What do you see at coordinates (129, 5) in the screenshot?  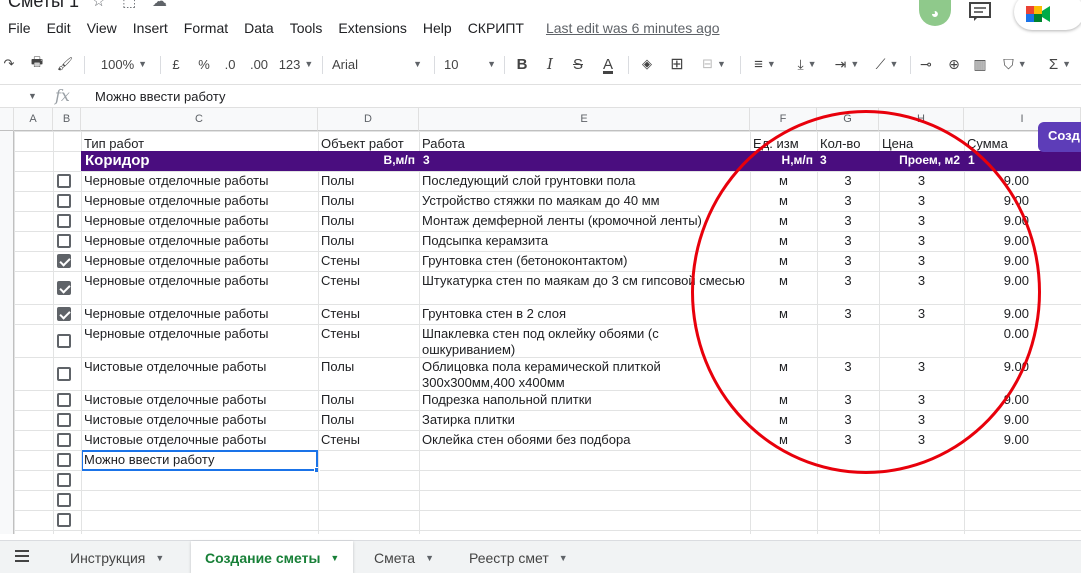 I see `move-icon: ⬚` at bounding box center [129, 5].